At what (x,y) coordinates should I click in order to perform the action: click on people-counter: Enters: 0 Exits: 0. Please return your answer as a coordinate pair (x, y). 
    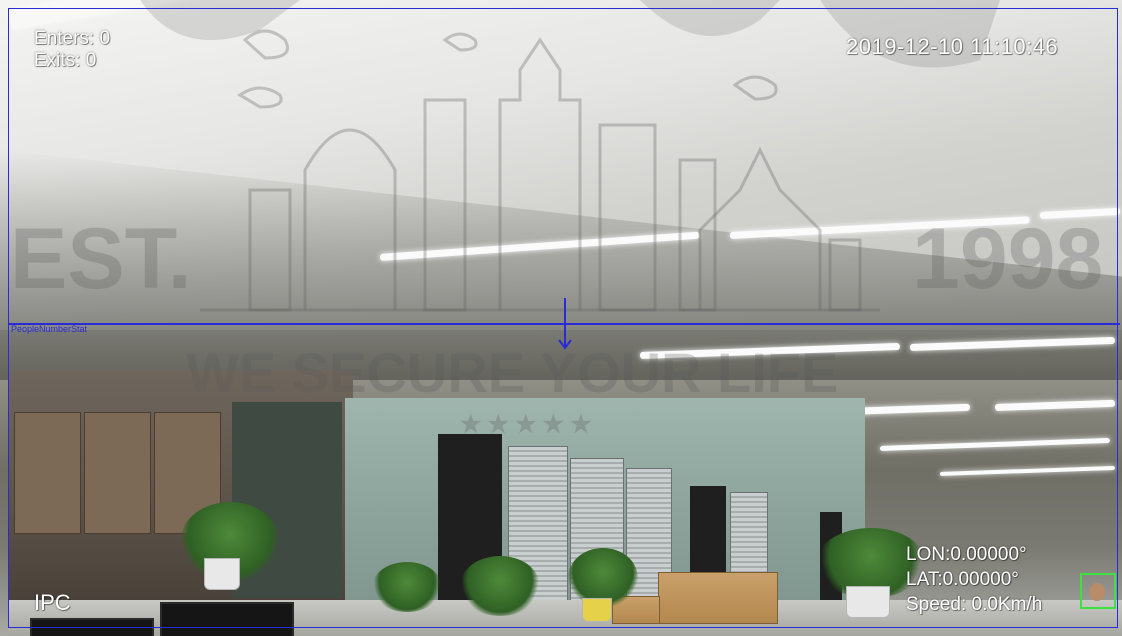
    Looking at the image, I should click on (72, 50).